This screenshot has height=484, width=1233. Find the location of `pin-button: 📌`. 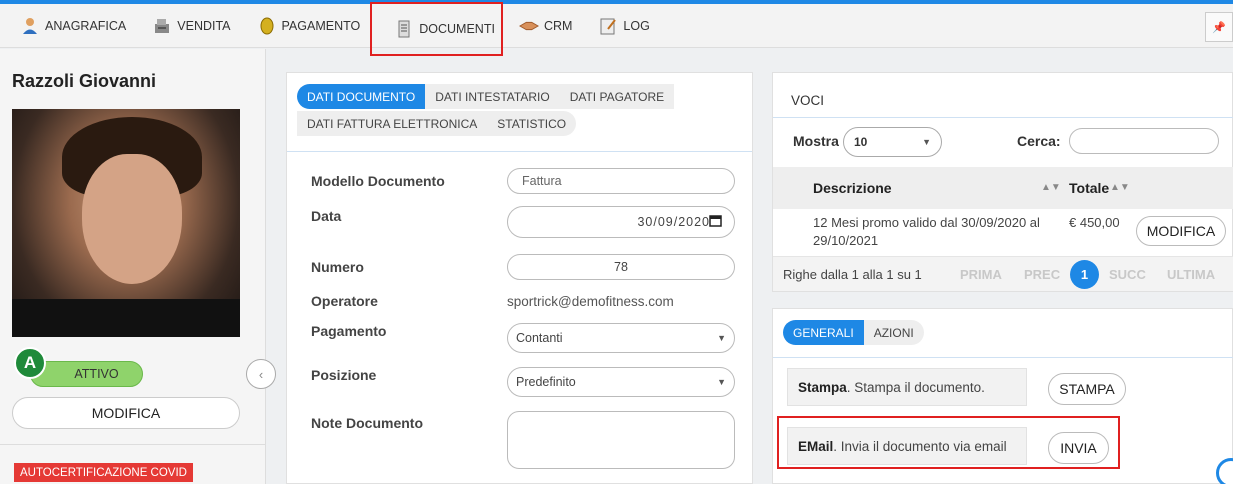

pin-button: 📌 is located at coordinates (1219, 27).